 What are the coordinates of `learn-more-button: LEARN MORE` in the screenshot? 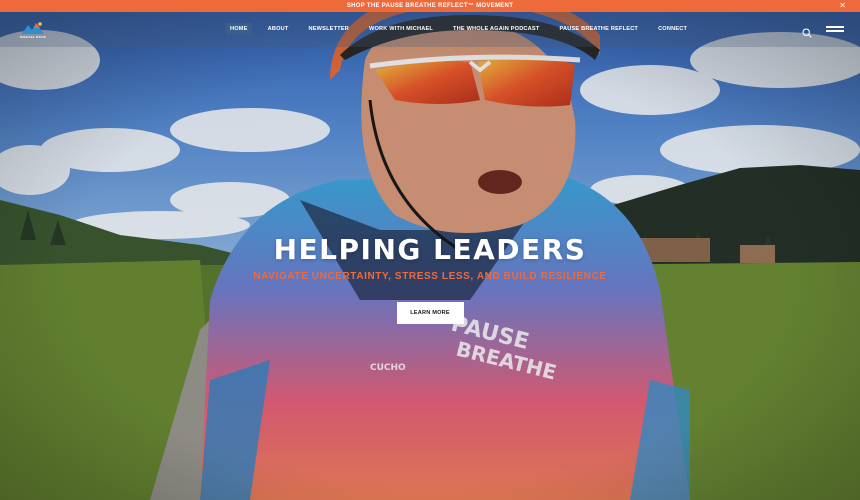 It's located at (430, 313).